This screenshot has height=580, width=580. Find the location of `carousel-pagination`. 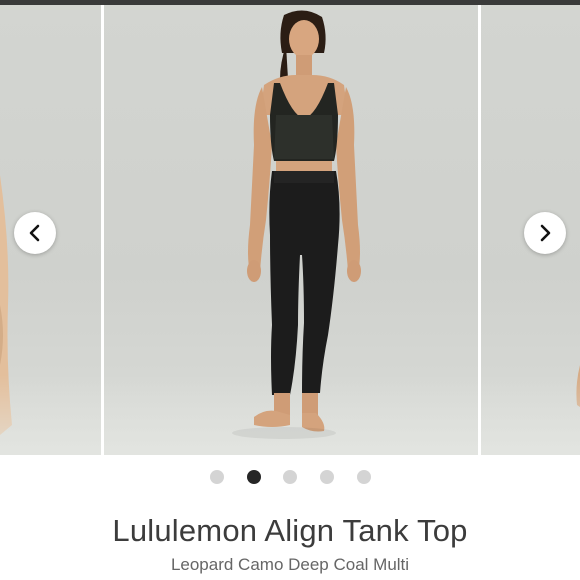

carousel-pagination is located at coordinates (290, 477).